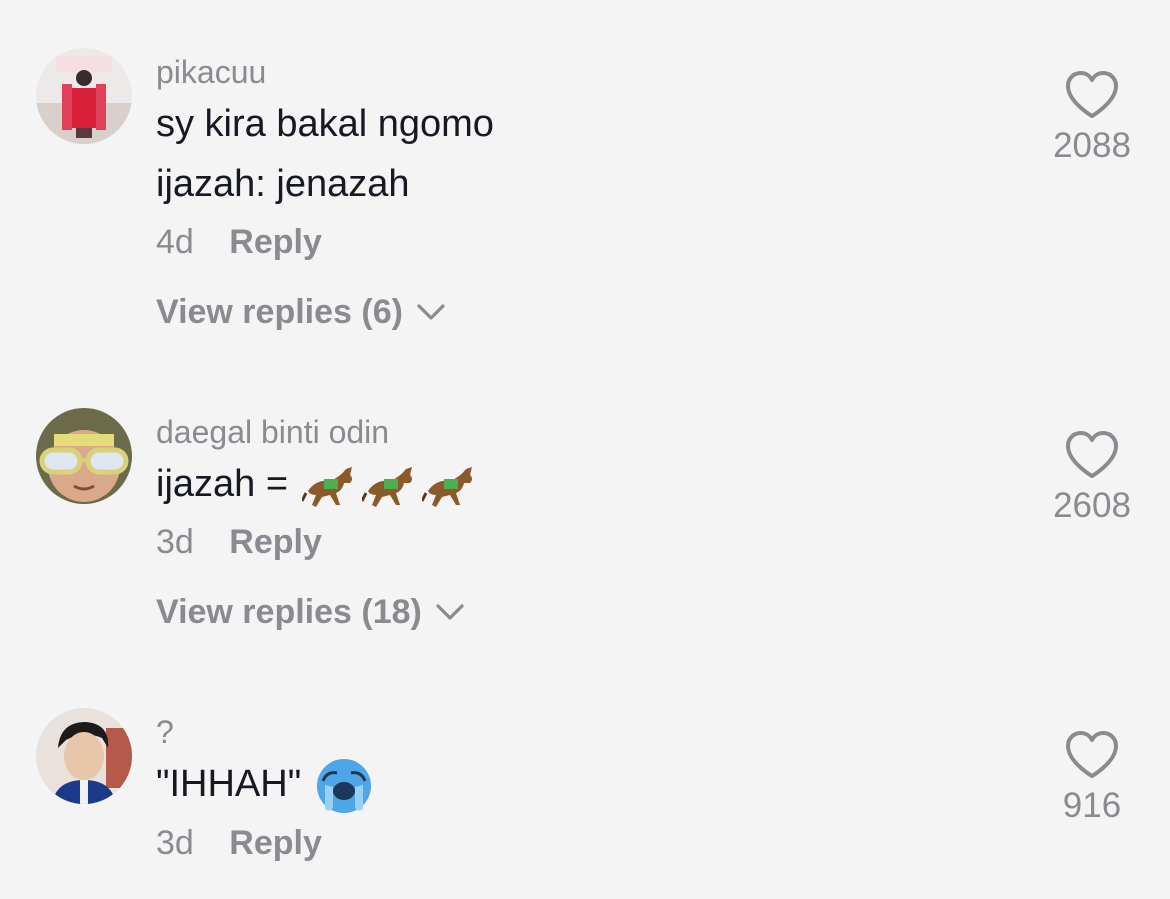 Image resolution: width=1170 pixels, height=899 pixels. What do you see at coordinates (1092, 505) in the screenshot?
I see `like-count: 2608` at bounding box center [1092, 505].